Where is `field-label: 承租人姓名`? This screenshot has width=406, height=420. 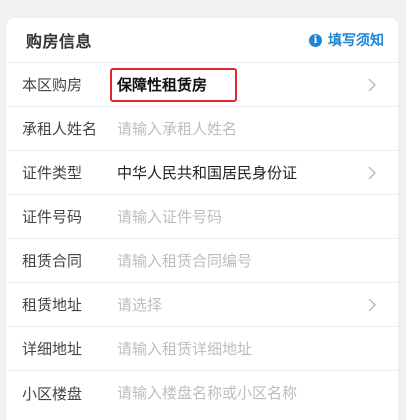
field-label: 承租人姓名 is located at coordinates (60, 129).